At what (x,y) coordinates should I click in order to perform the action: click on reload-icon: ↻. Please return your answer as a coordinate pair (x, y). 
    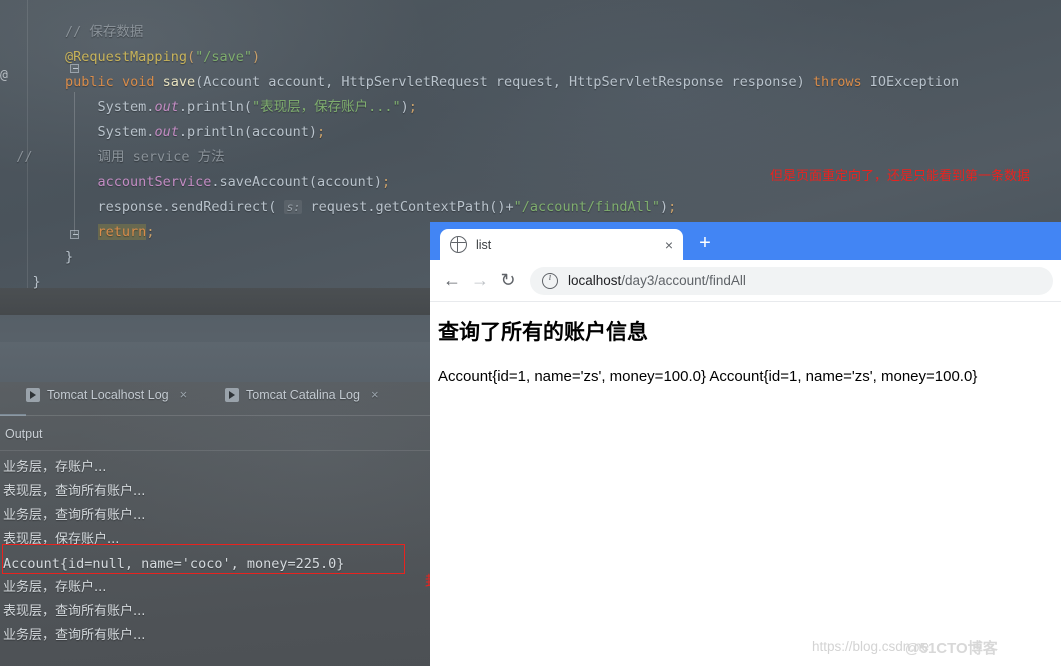
    Looking at the image, I should click on (508, 281).